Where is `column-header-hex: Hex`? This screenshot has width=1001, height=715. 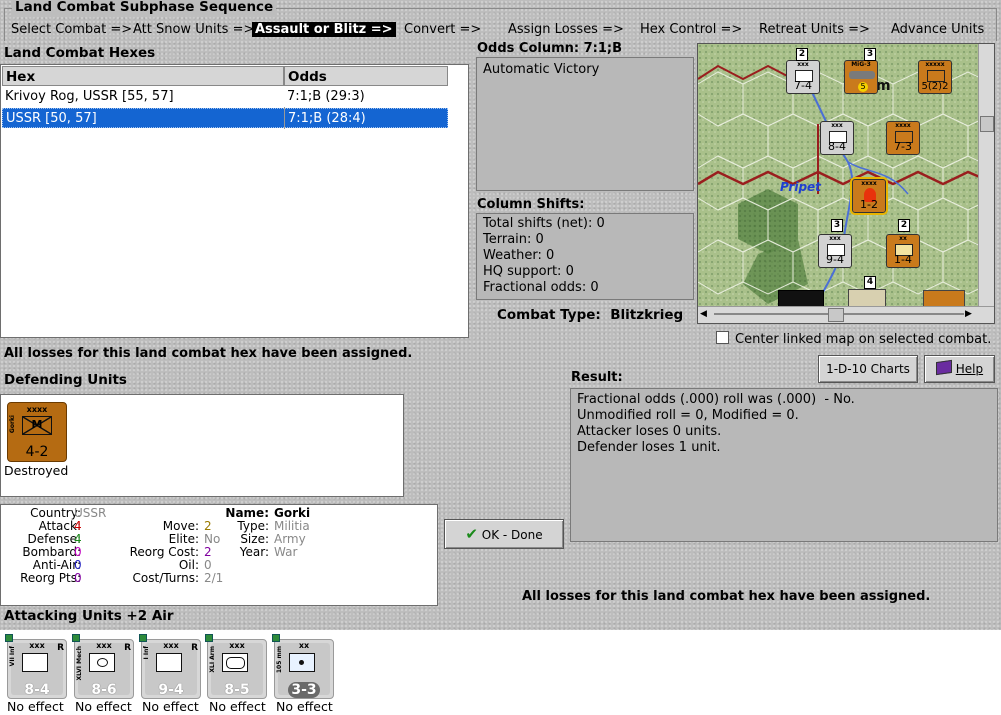 column-header-hex: Hex is located at coordinates (143, 76).